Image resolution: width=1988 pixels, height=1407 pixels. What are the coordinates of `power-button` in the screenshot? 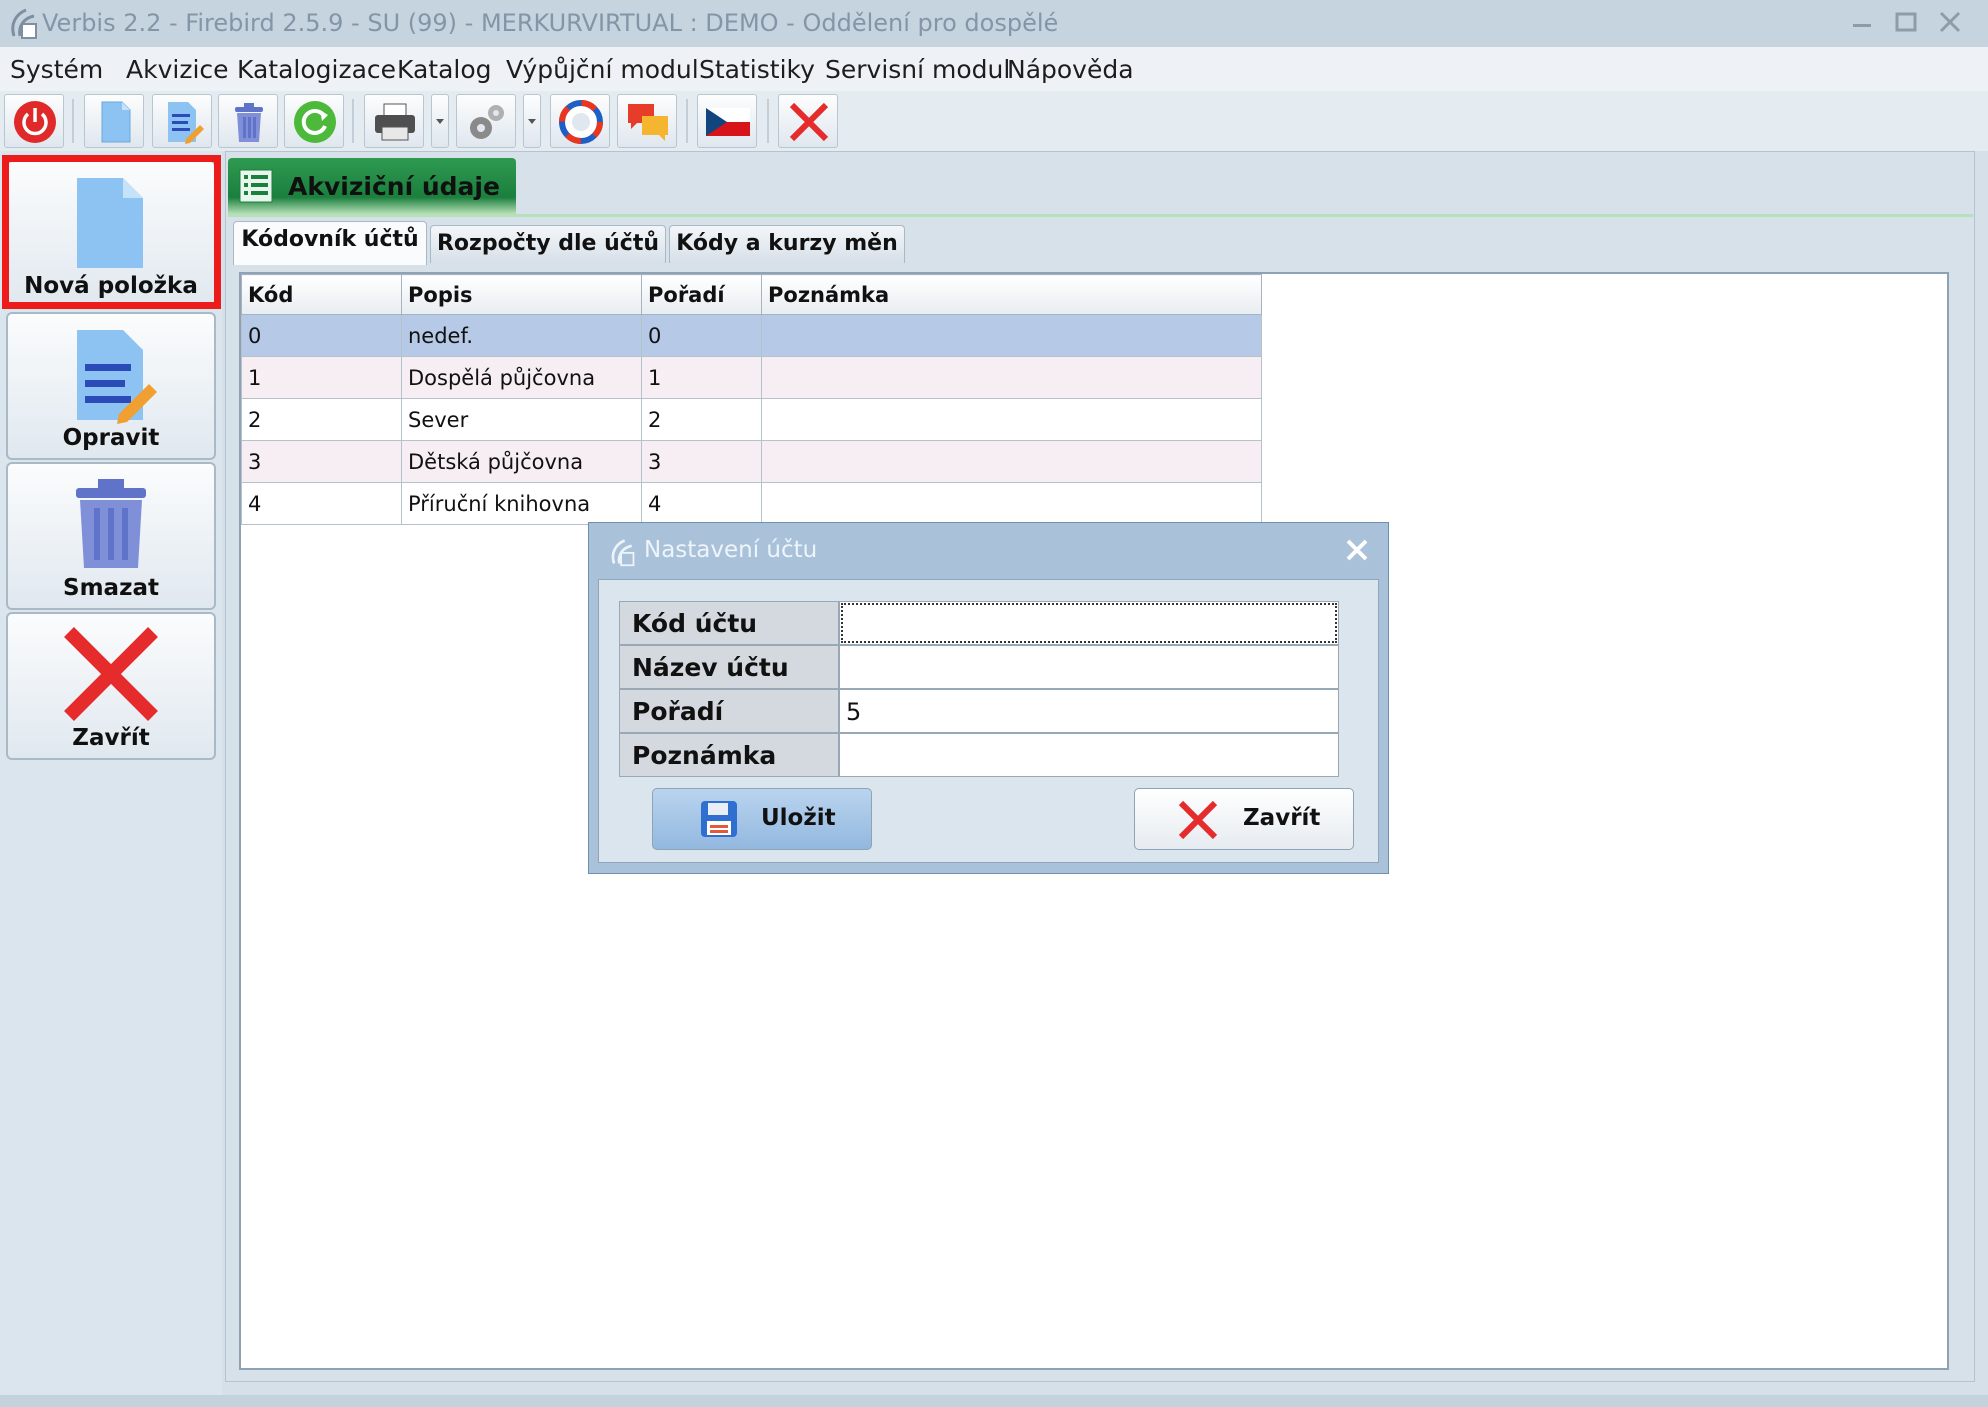 It's located at (34, 121).